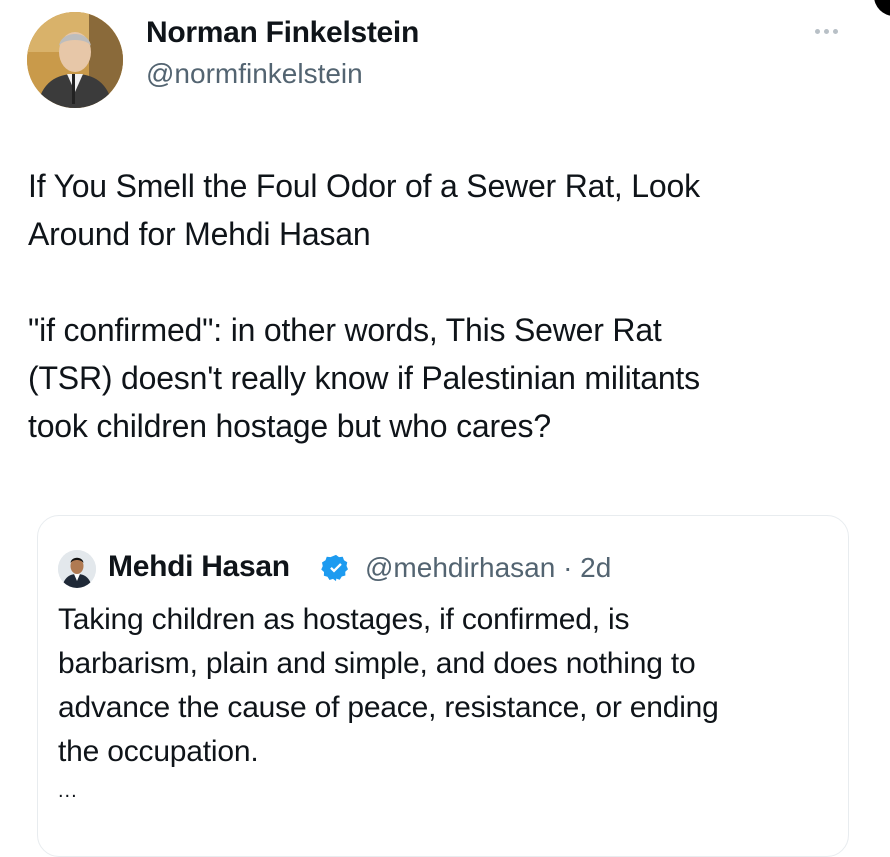 This screenshot has width=890, height=857. I want to click on quoted-author-name: Mehdi Hasan, so click(199, 567).